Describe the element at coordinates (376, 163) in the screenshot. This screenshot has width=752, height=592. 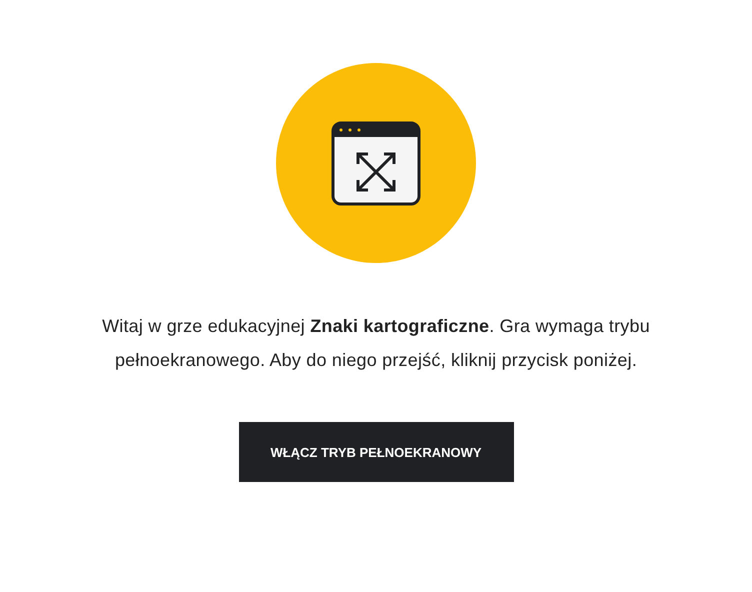
I see `fullscreen-window-icon` at that location.